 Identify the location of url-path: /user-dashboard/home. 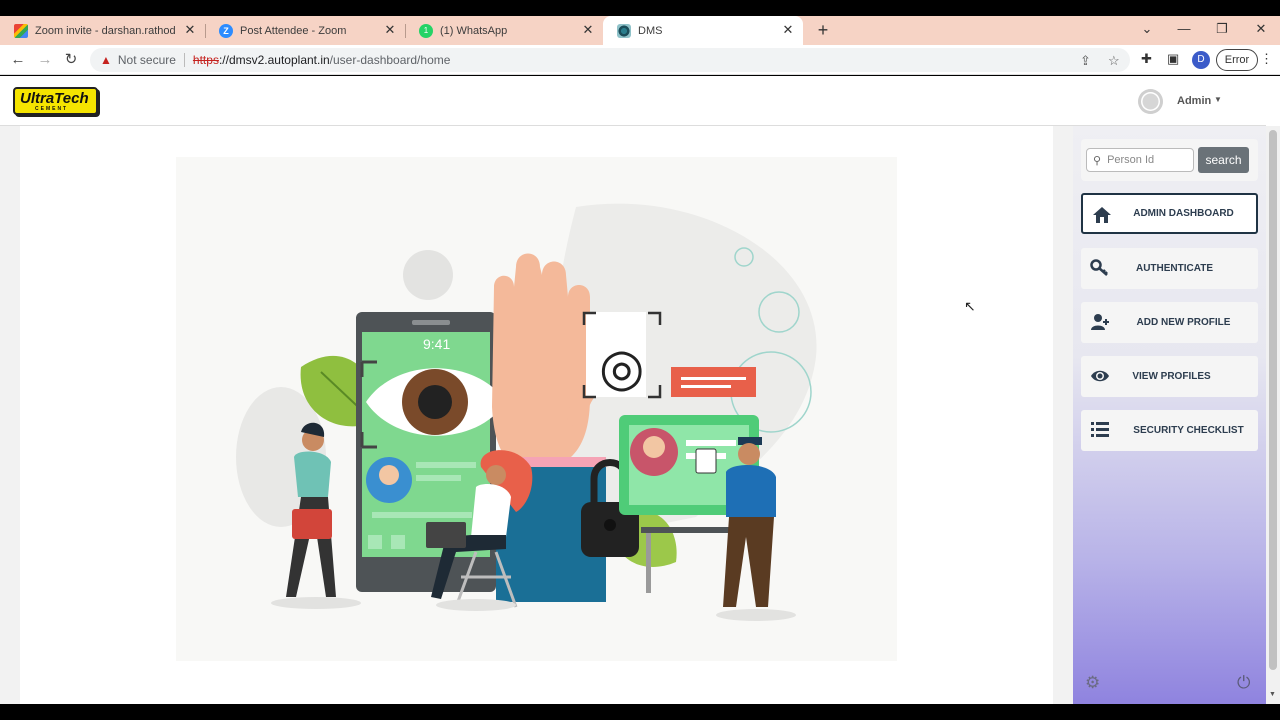
(390, 60).